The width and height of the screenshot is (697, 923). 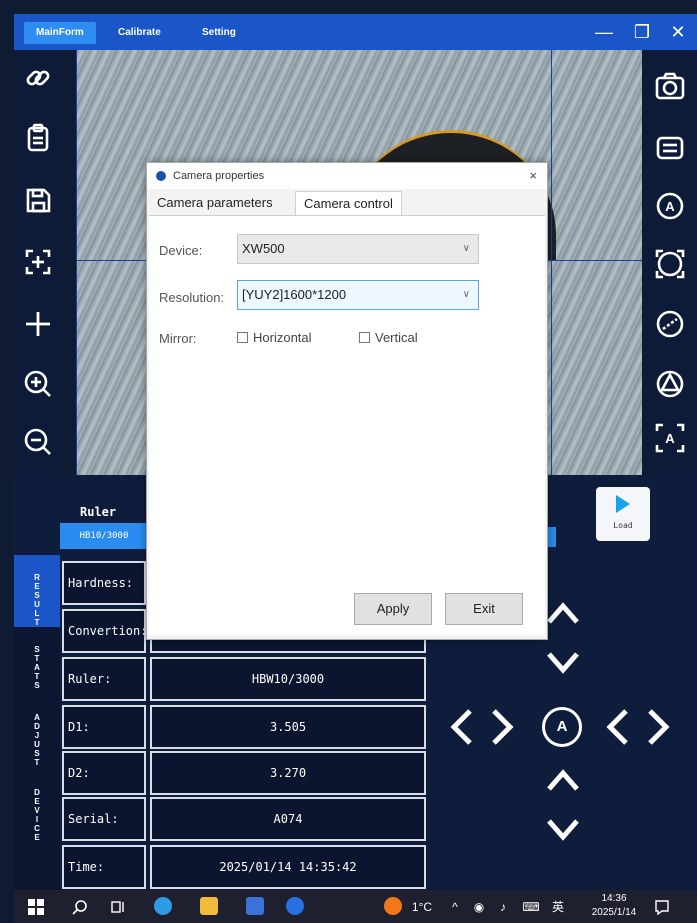 I want to click on right-toolbar: A A, so click(x=669, y=262).